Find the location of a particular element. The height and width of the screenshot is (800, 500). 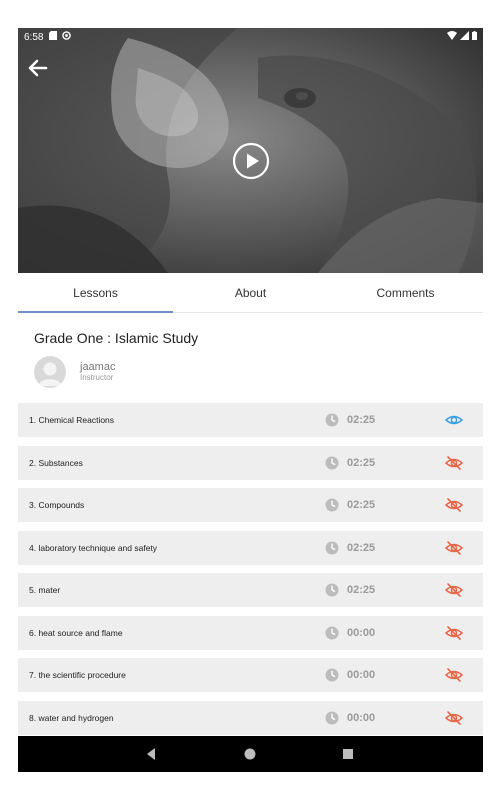

lesson-title: 7. the scientific procedure is located at coordinates (77, 675).